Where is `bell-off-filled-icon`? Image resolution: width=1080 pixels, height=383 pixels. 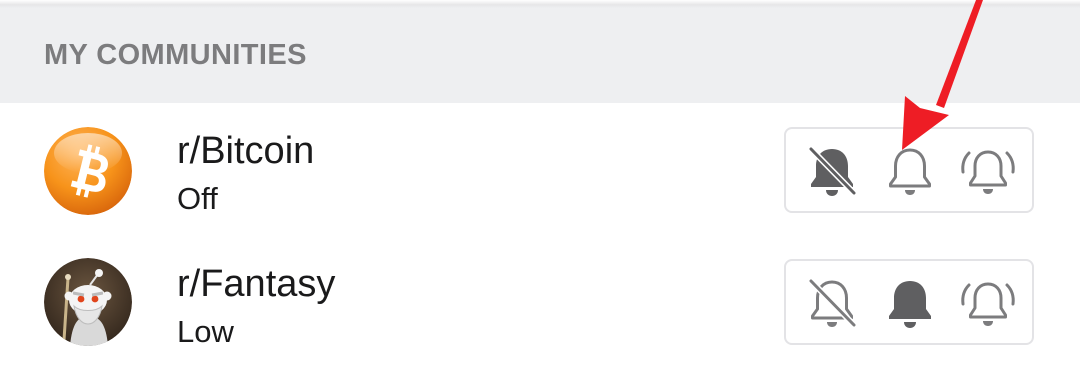 bell-off-filled-icon is located at coordinates (832, 171).